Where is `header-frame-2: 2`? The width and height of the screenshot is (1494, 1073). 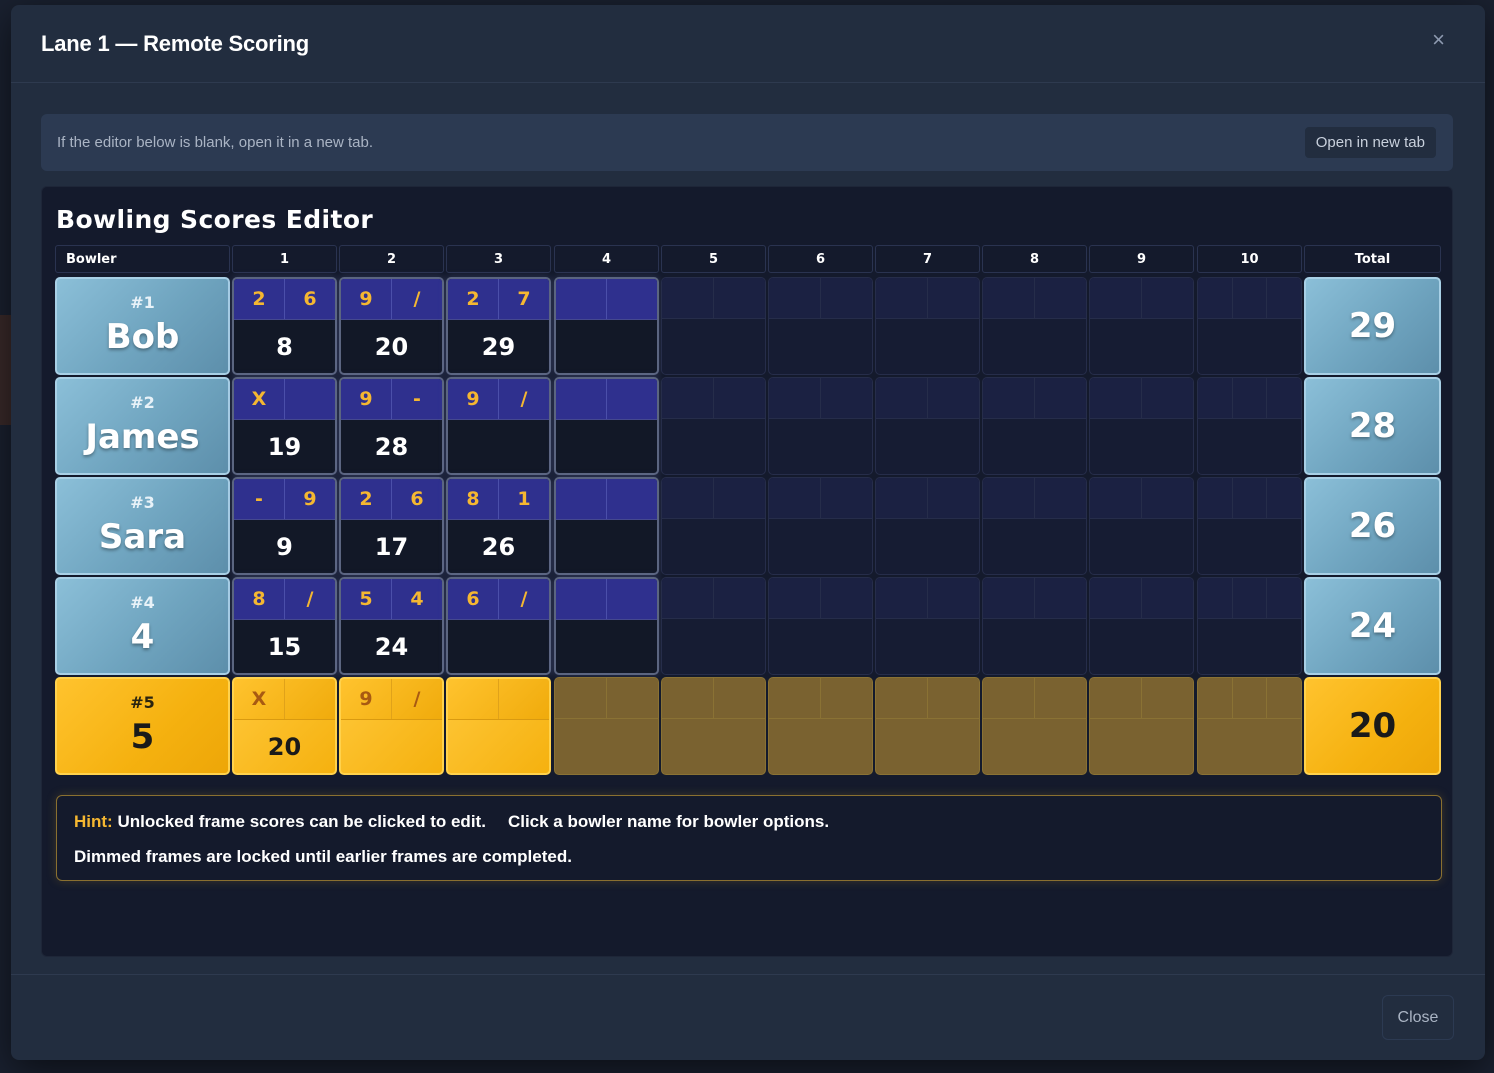
header-frame-2: 2 is located at coordinates (391, 259).